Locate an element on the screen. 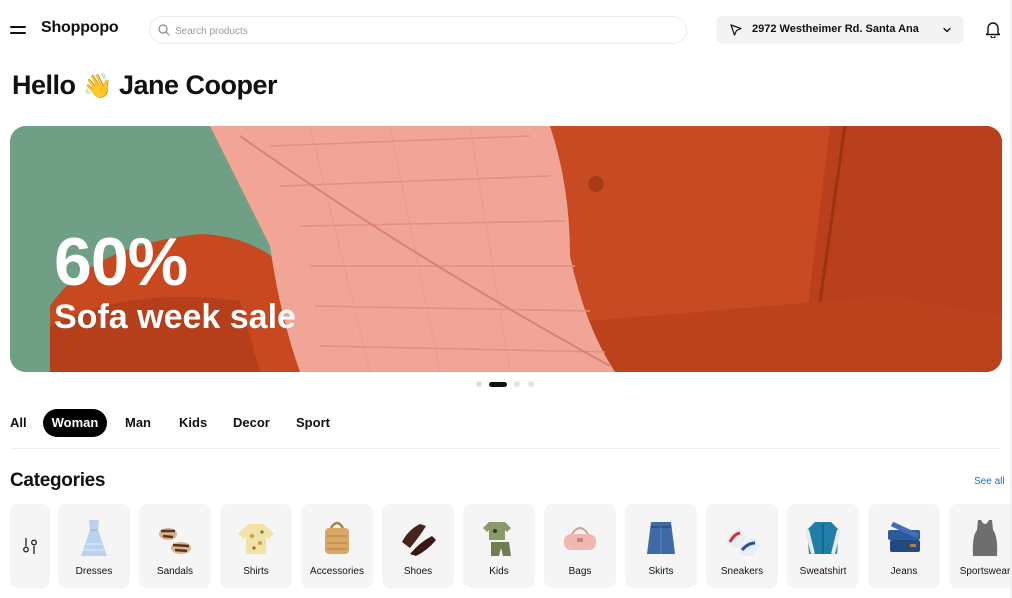 The width and height of the screenshot is (1012, 598). navigation-arrow-icon is located at coordinates (736, 30).